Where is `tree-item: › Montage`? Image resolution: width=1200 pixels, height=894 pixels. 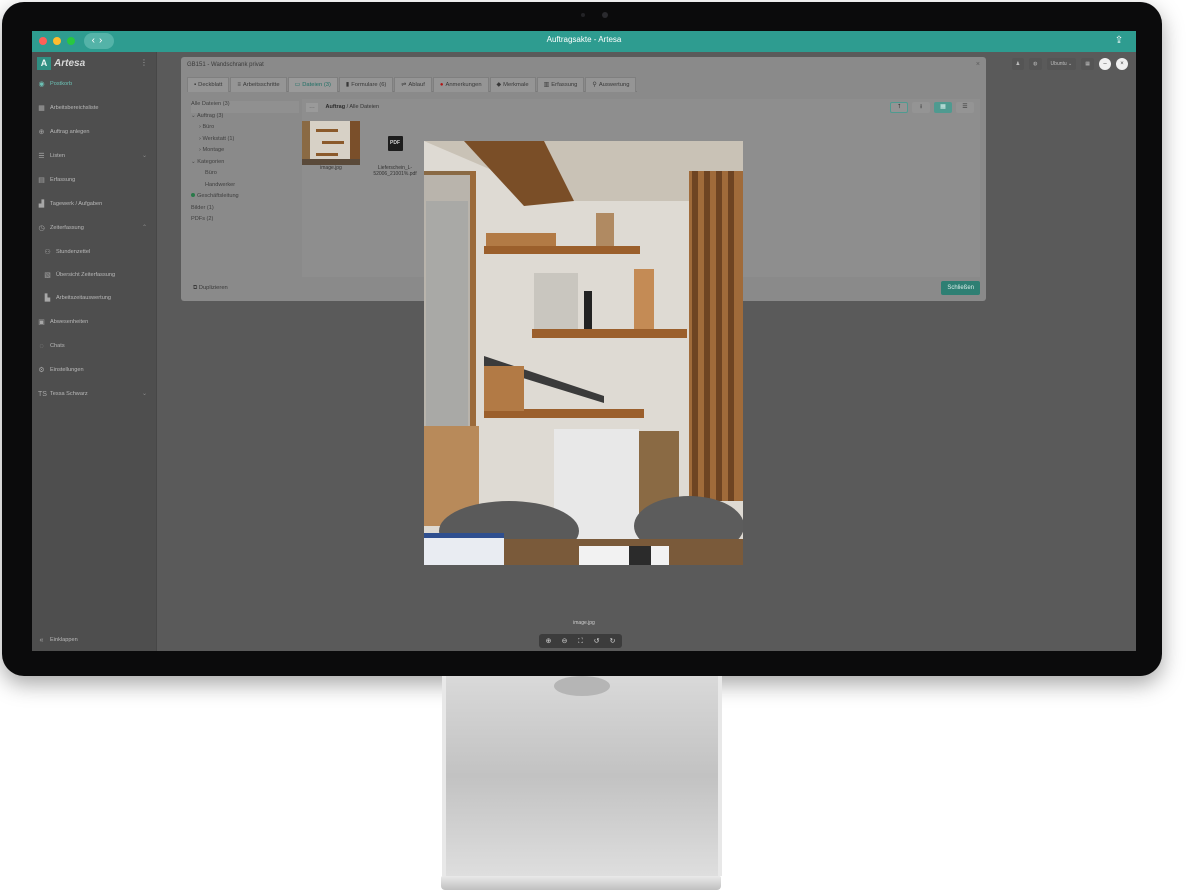
tree-item: › Montage is located at coordinates (245, 153).